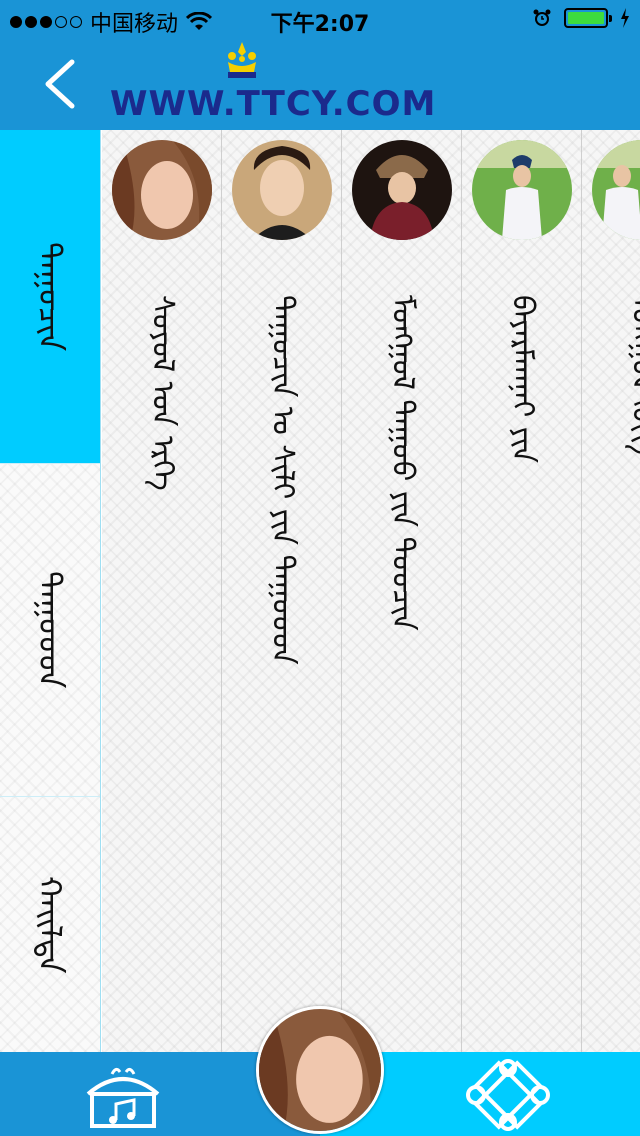 The width and height of the screenshot is (640, 1136). I want to click on charging-bolt-icon, so click(625, 18).